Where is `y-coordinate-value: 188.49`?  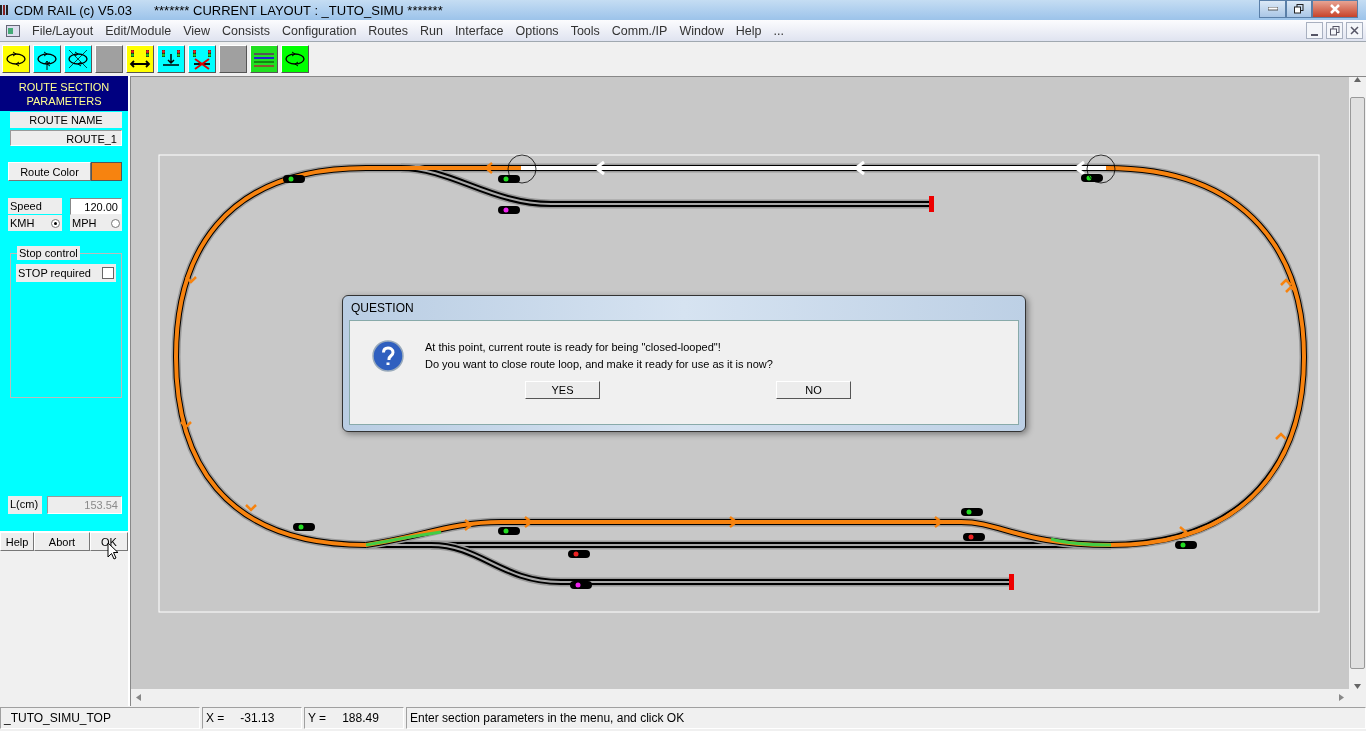 y-coordinate-value: 188.49 is located at coordinates (360, 718).